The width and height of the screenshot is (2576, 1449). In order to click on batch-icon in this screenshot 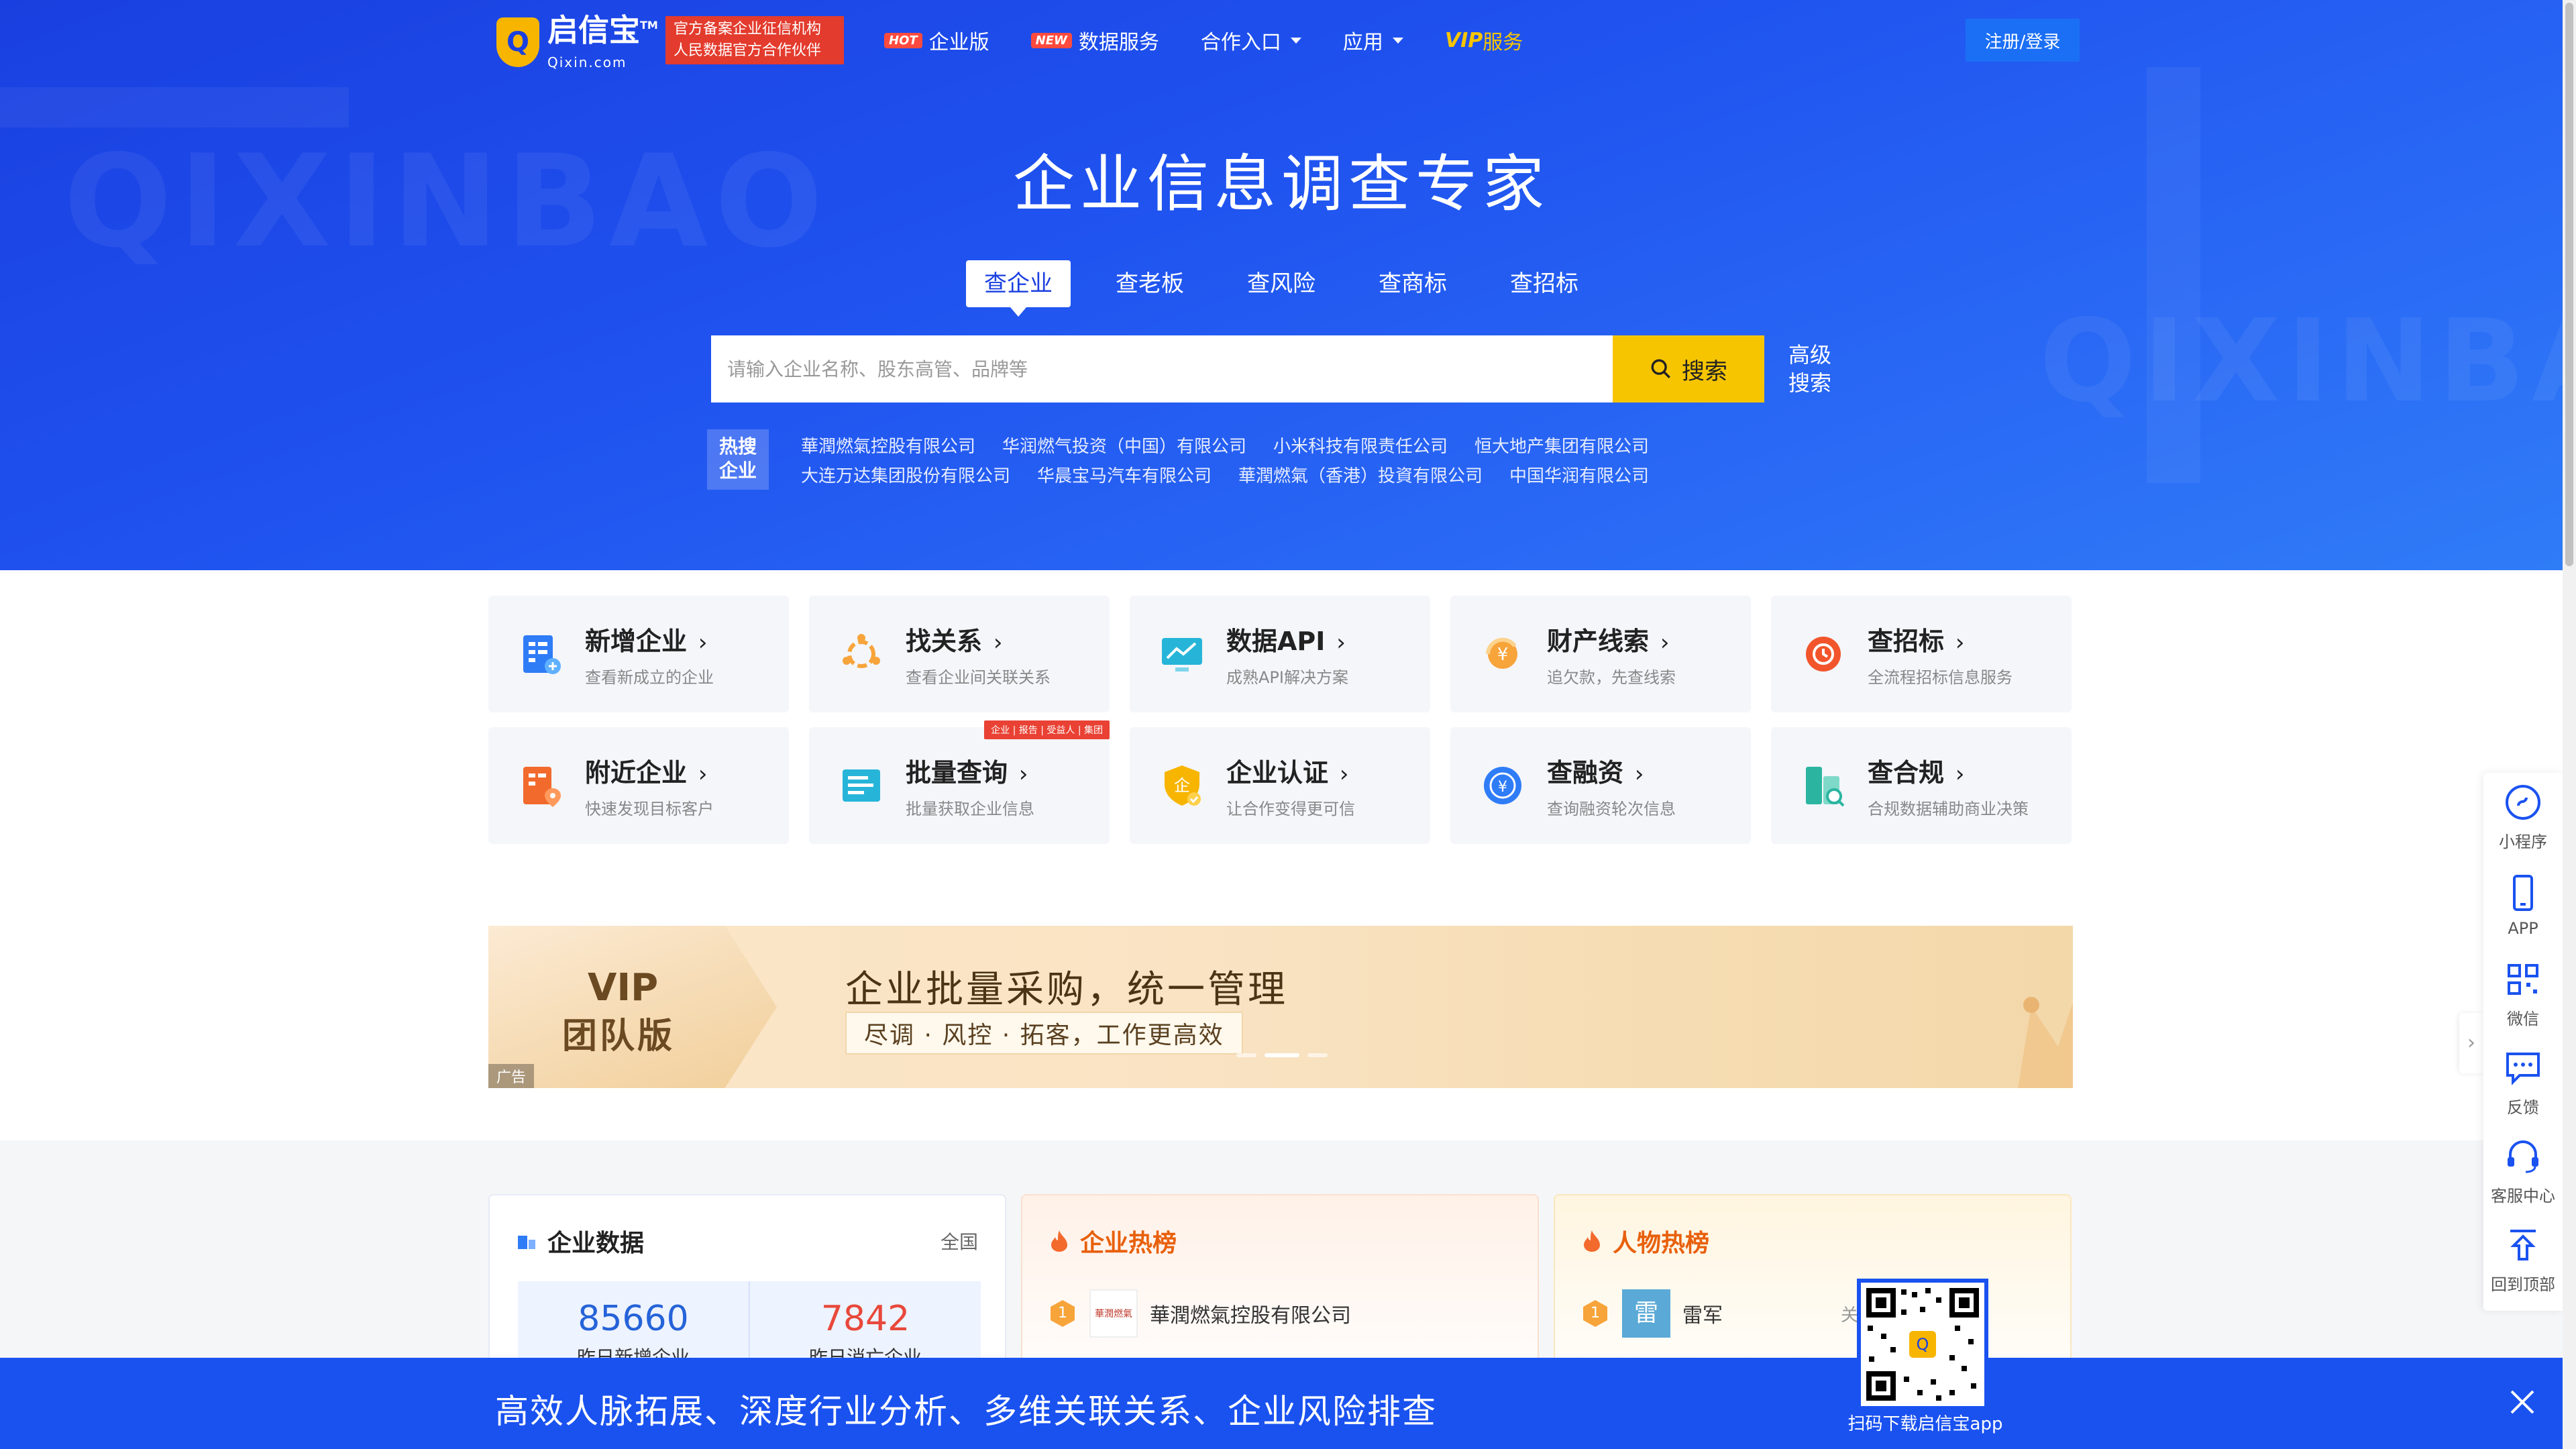, I will do `click(861, 785)`.